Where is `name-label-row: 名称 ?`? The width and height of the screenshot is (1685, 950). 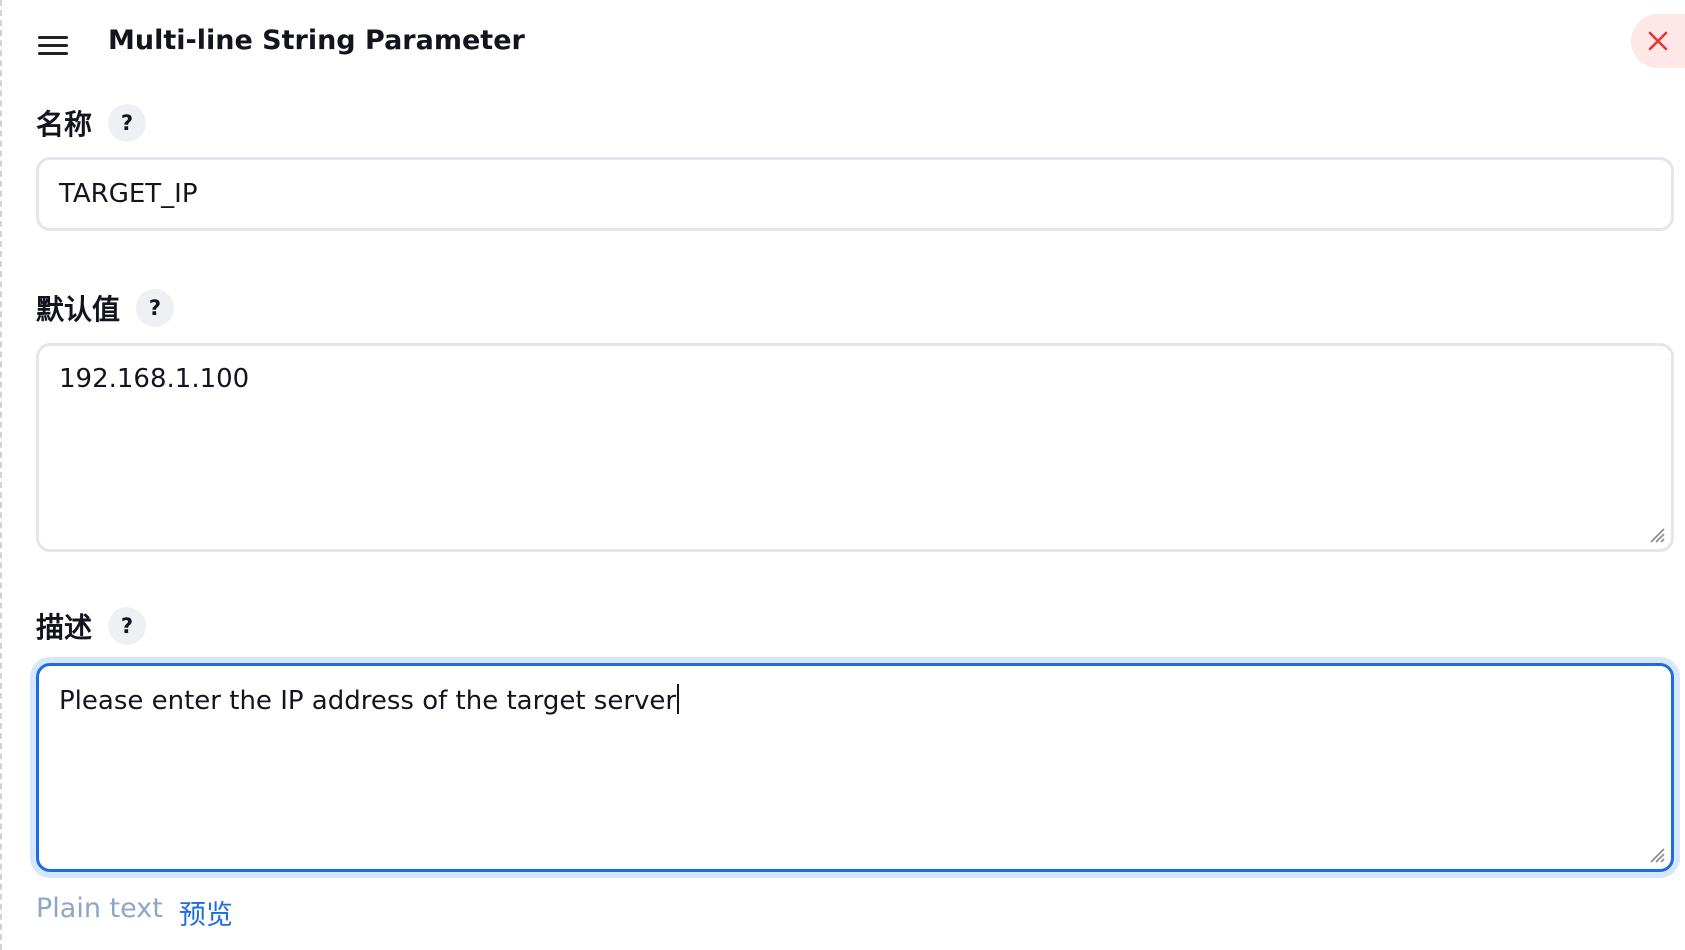
name-label-row: 名称 ? is located at coordinates (91, 123).